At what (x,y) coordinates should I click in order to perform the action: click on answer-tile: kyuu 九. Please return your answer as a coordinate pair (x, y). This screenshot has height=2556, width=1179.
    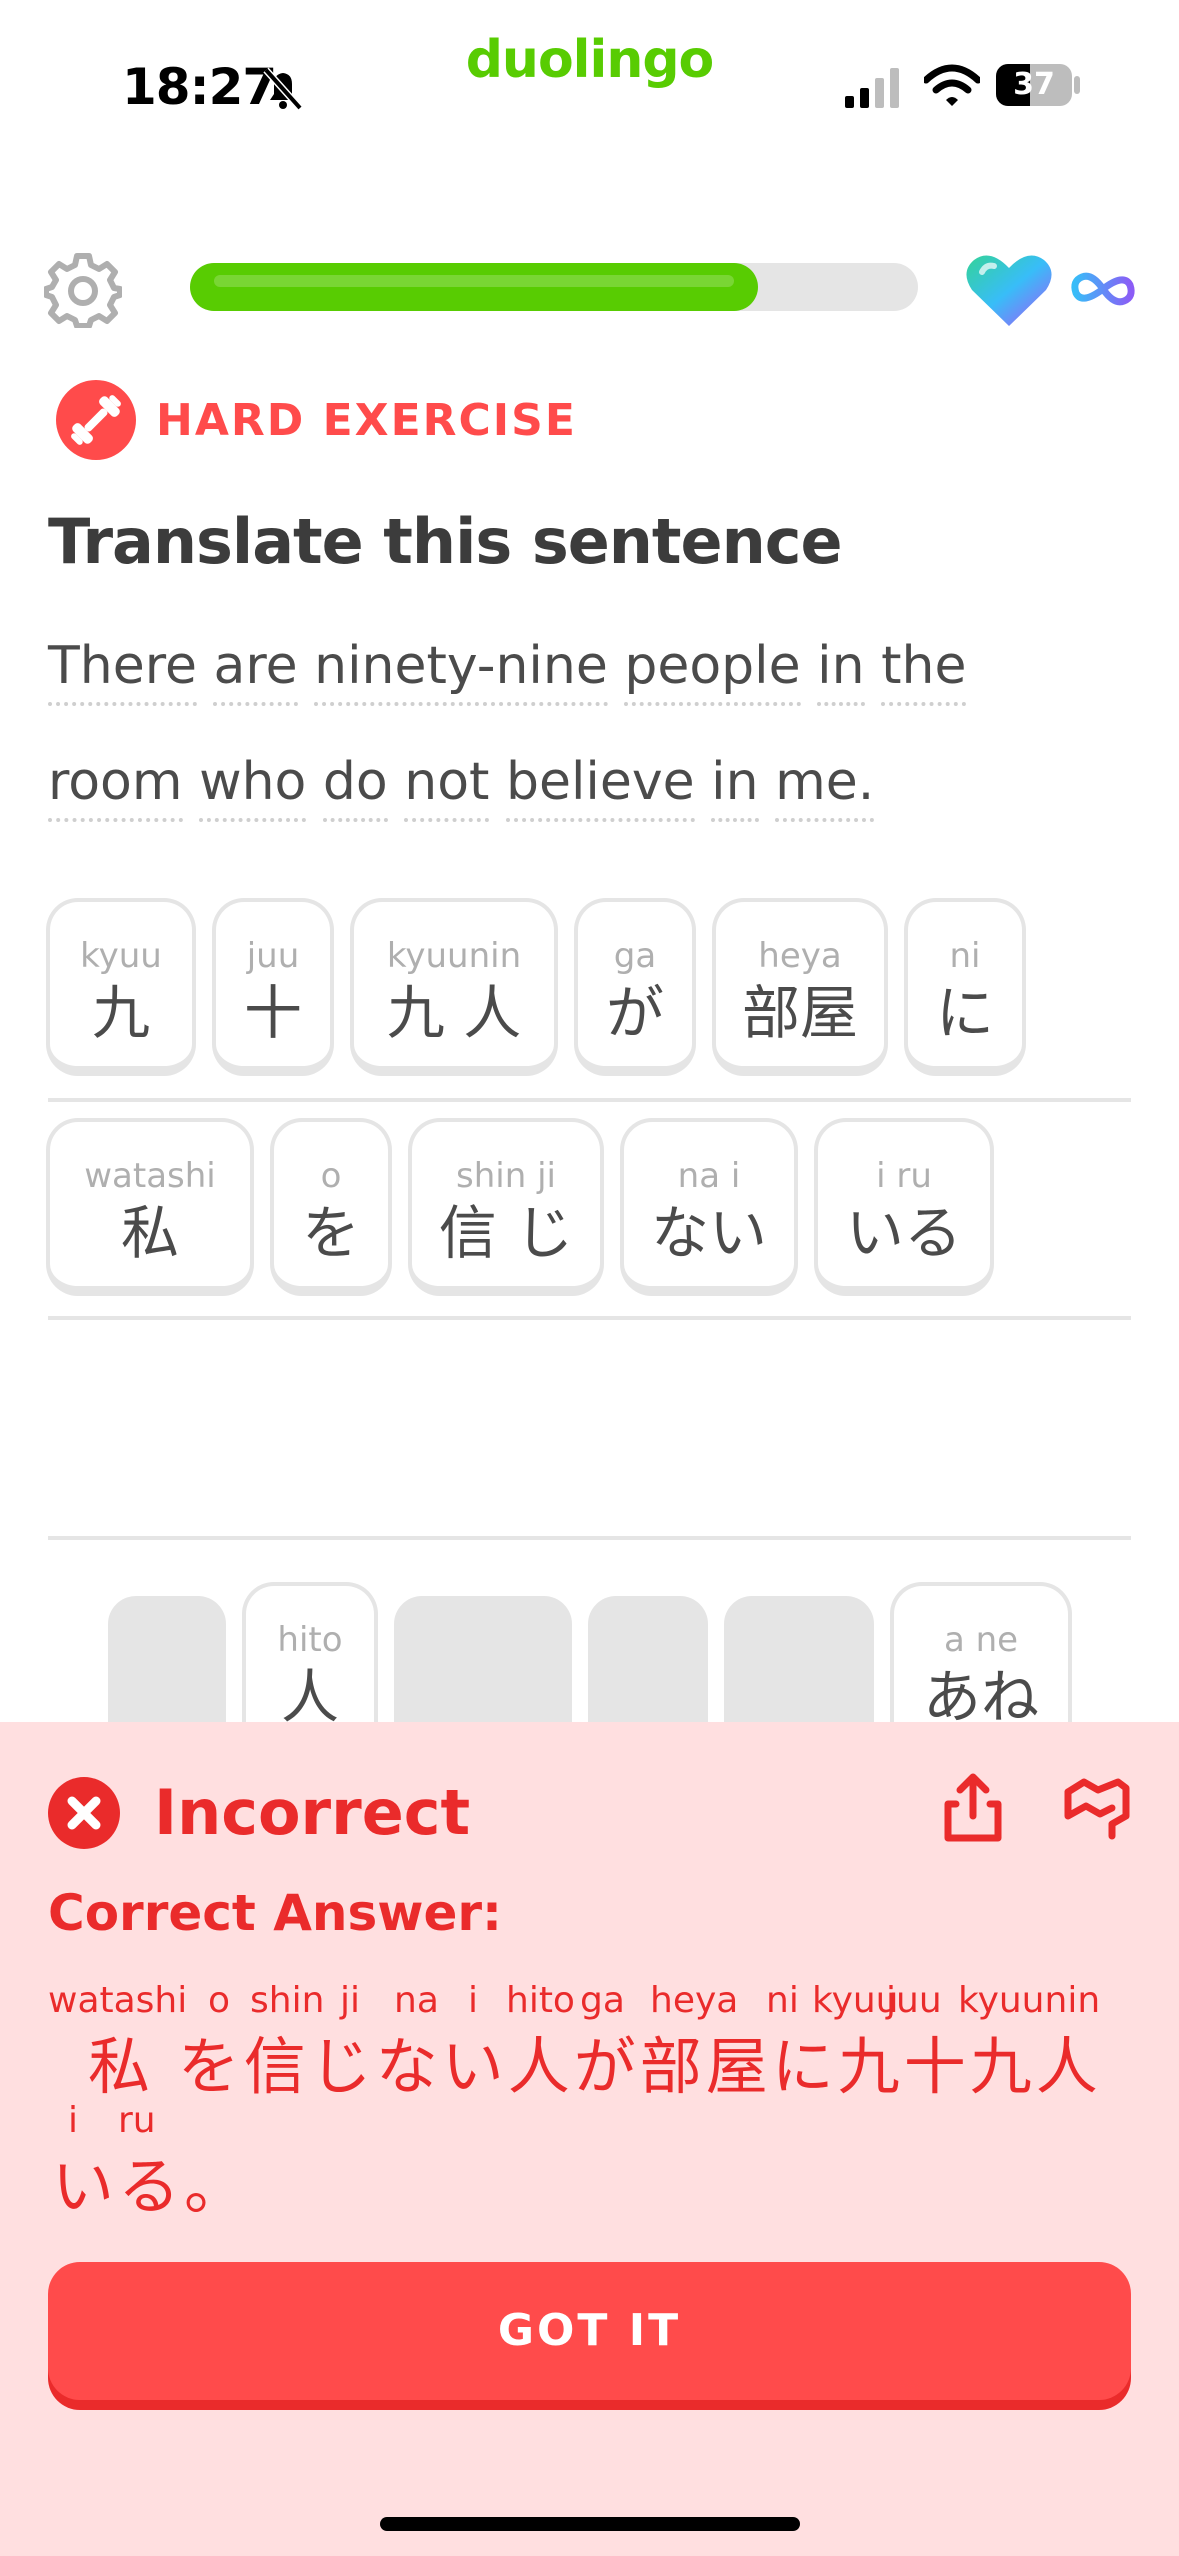
    Looking at the image, I should click on (121, 987).